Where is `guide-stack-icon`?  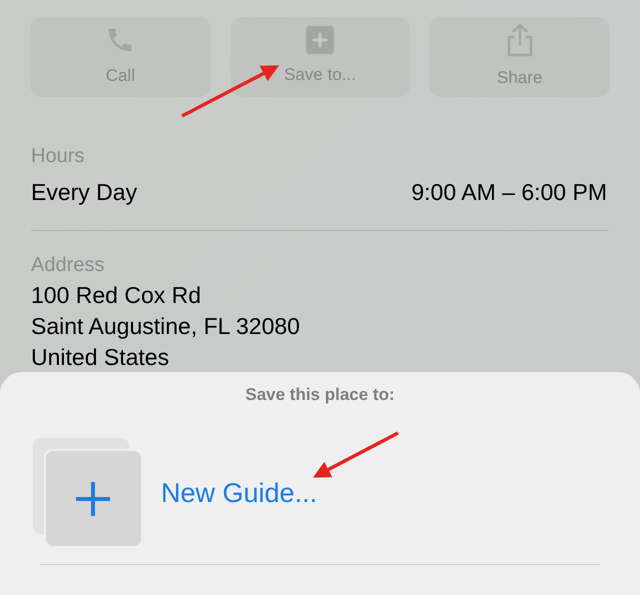
guide-stack-icon is located at coordinates (87, 492).